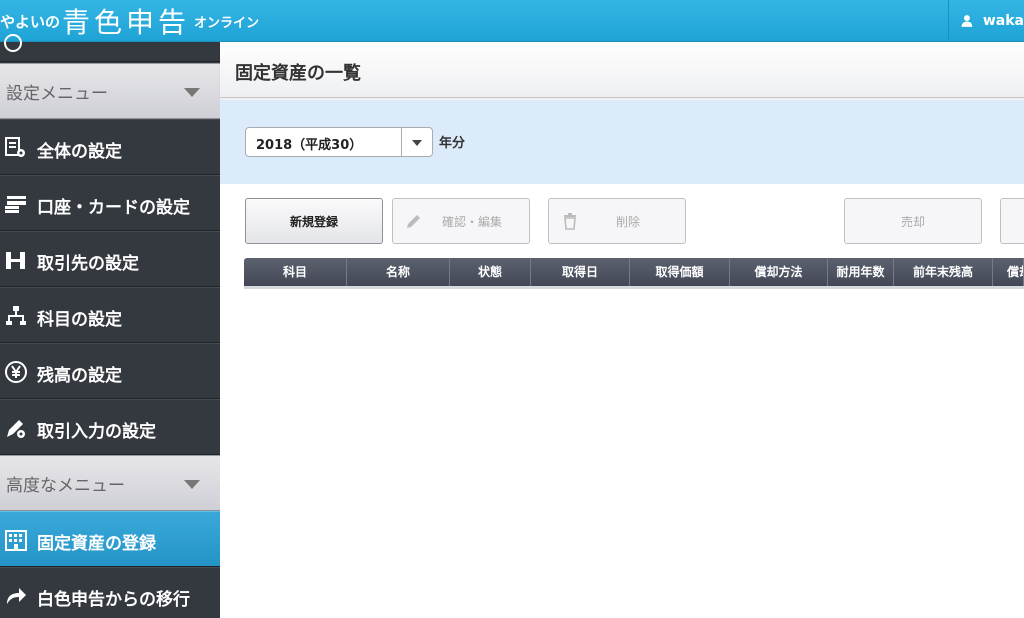 This screenshot has width=1024, height=618. I want to click on column-header: 名称, so click(398, 272).